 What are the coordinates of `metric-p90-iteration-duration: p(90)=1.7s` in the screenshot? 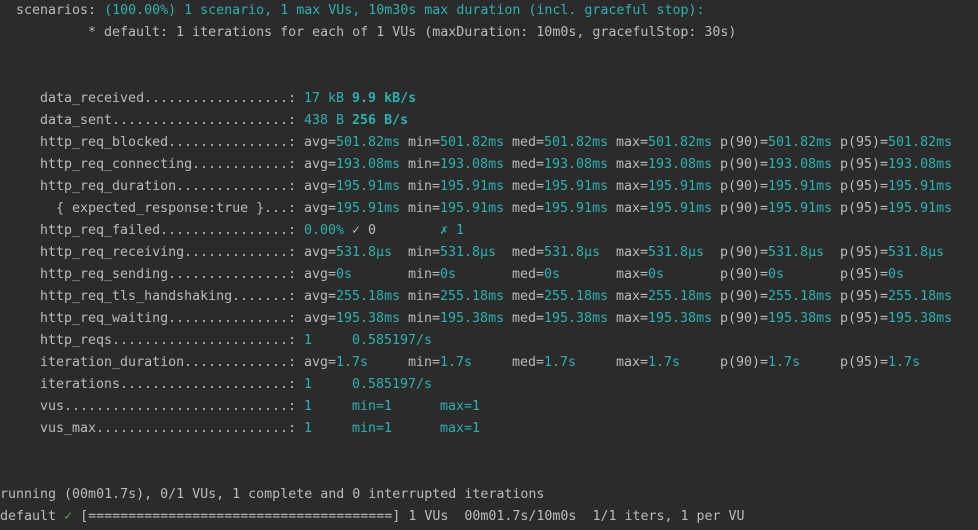 It's located at (760, 362).